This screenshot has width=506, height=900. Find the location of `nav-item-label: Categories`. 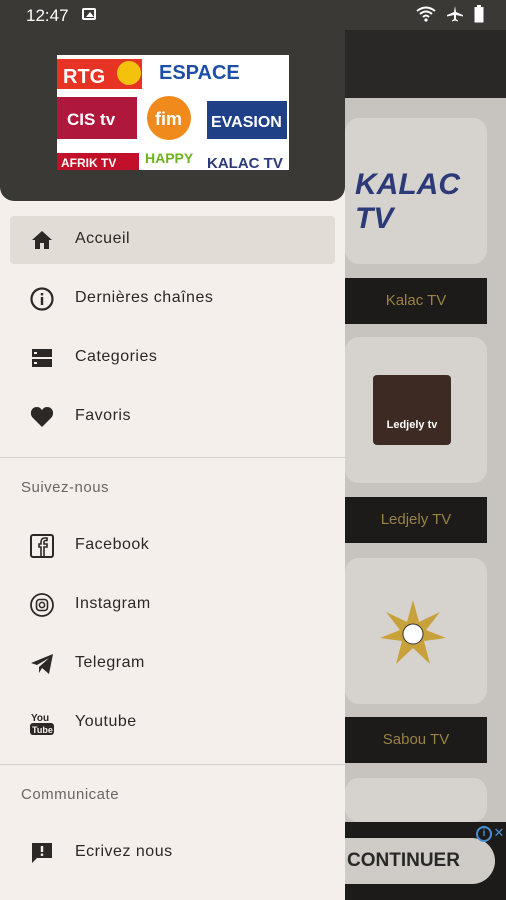

nav-item-label: Categories is located at coordinates (116, 356).